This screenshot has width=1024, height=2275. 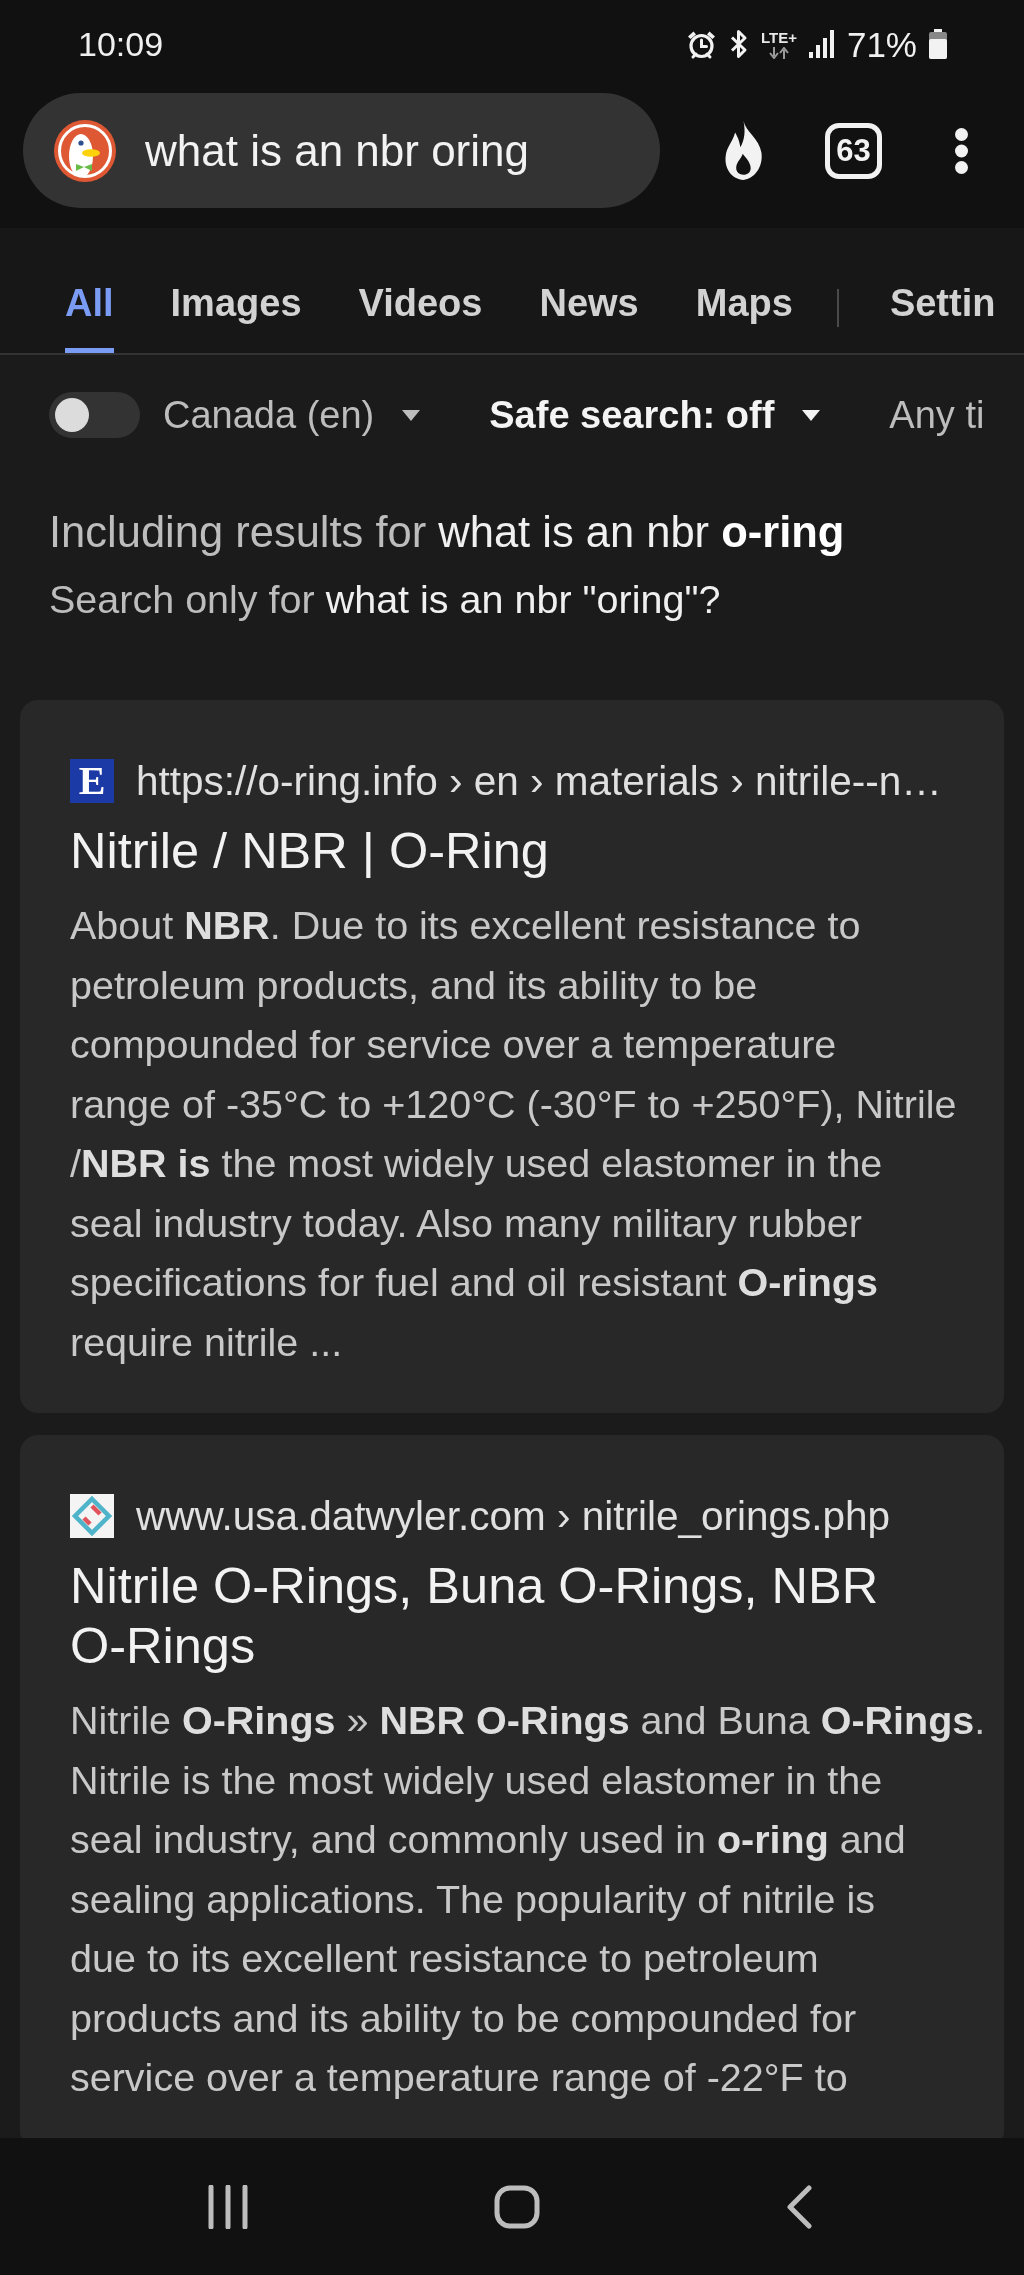 I want to click on home-icon, so click(x=517, y=2206).